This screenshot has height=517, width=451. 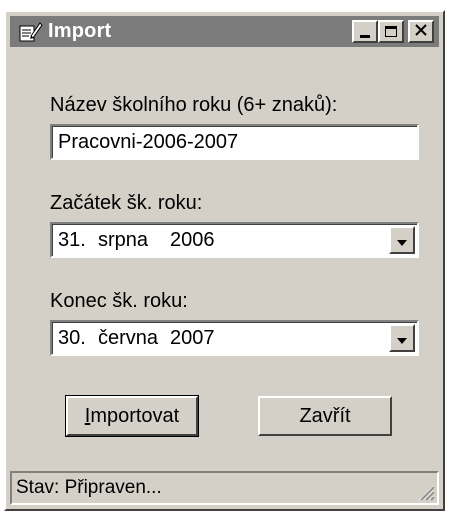 What do you see at coordinates (192, 338) in the screenshot?
I see `end-year: 2007` at bounding box center [192, 338].